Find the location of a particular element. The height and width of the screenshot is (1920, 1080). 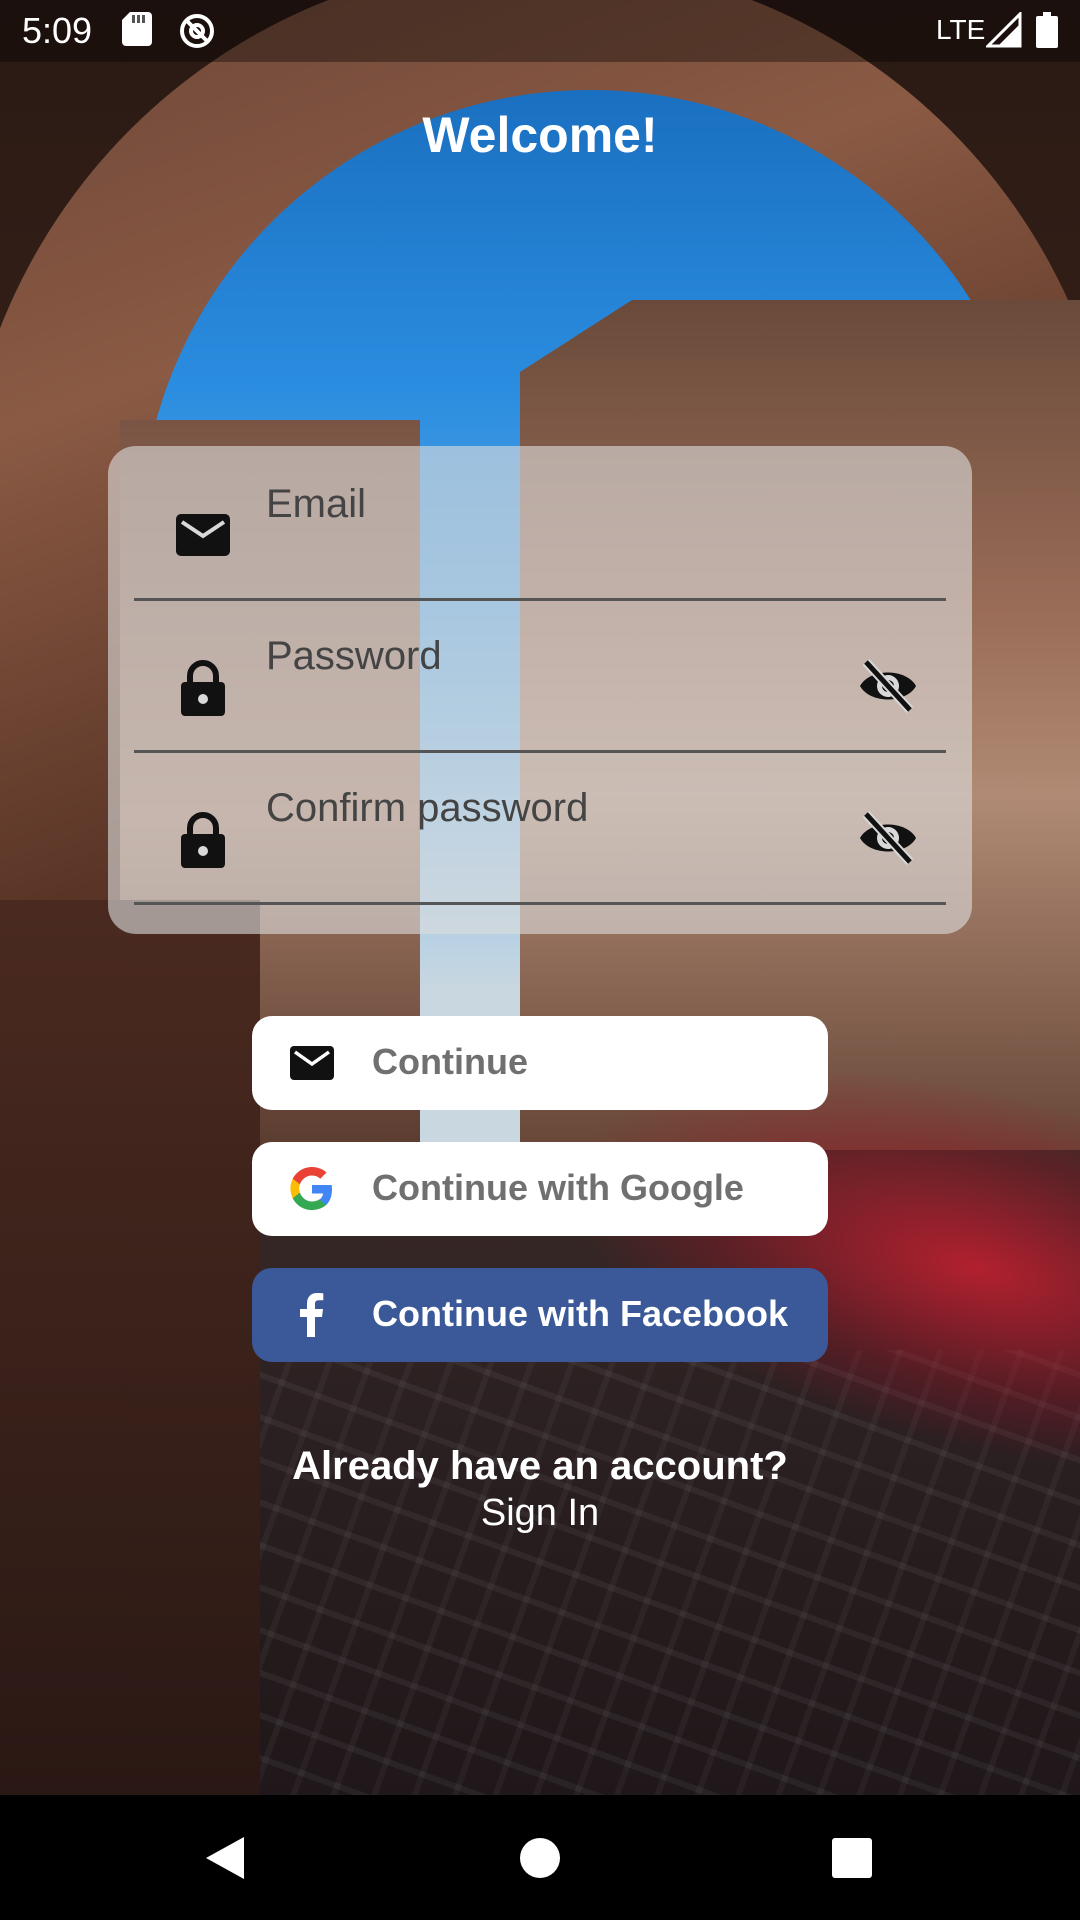

status-time: 5:09 is located at coordinates (57, 30).